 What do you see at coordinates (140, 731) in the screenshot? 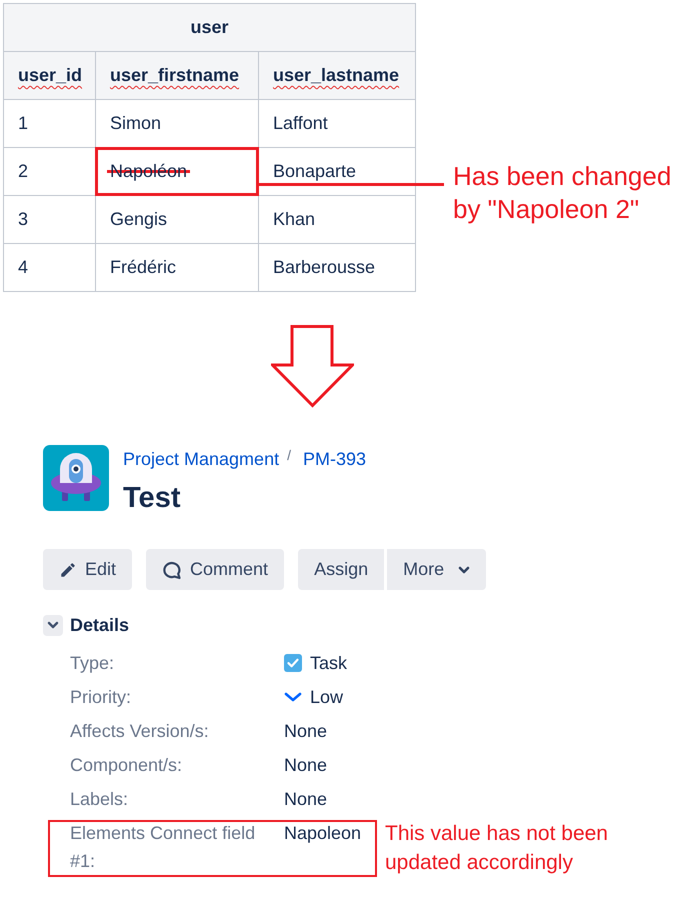
I see `field-label: Affects Version/s:` at bounding box center [140, 731].